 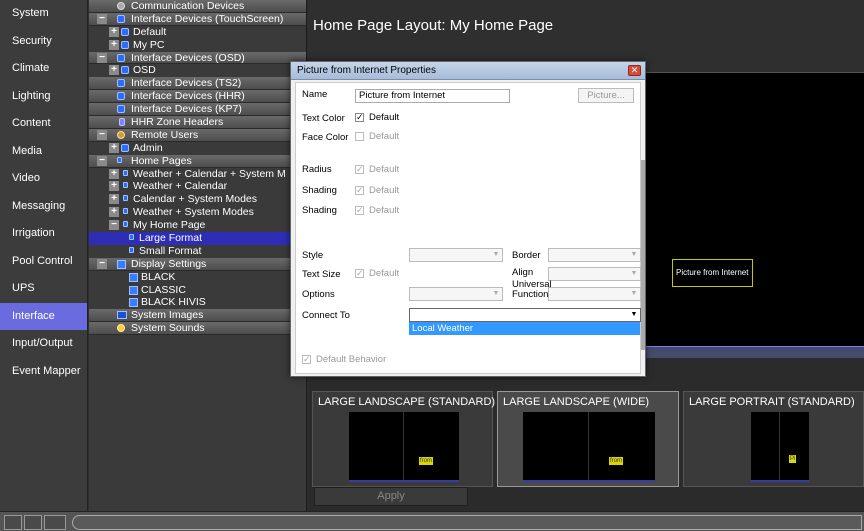 I want to click on radius-default-checkbox: ✓, so click(x=359, y=169).